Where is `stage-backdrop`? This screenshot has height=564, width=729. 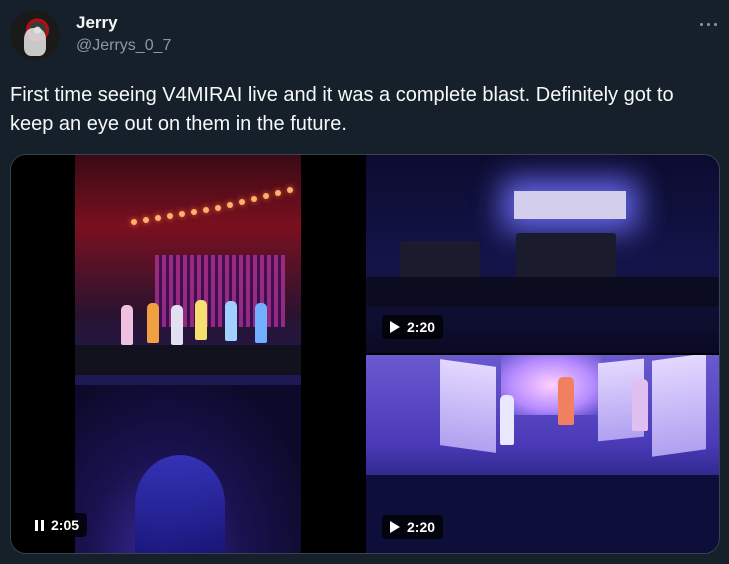 stage-backdrop is located at coordinates (551, 385).